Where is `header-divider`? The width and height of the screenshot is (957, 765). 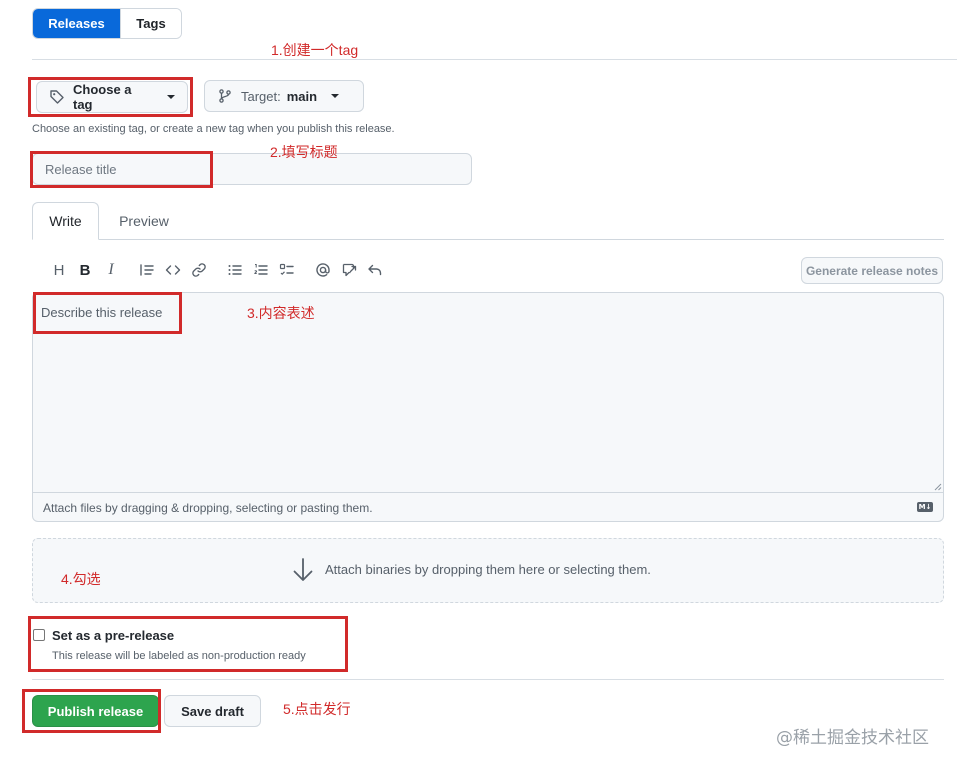 header-divider is located at coordinates (494, 59).